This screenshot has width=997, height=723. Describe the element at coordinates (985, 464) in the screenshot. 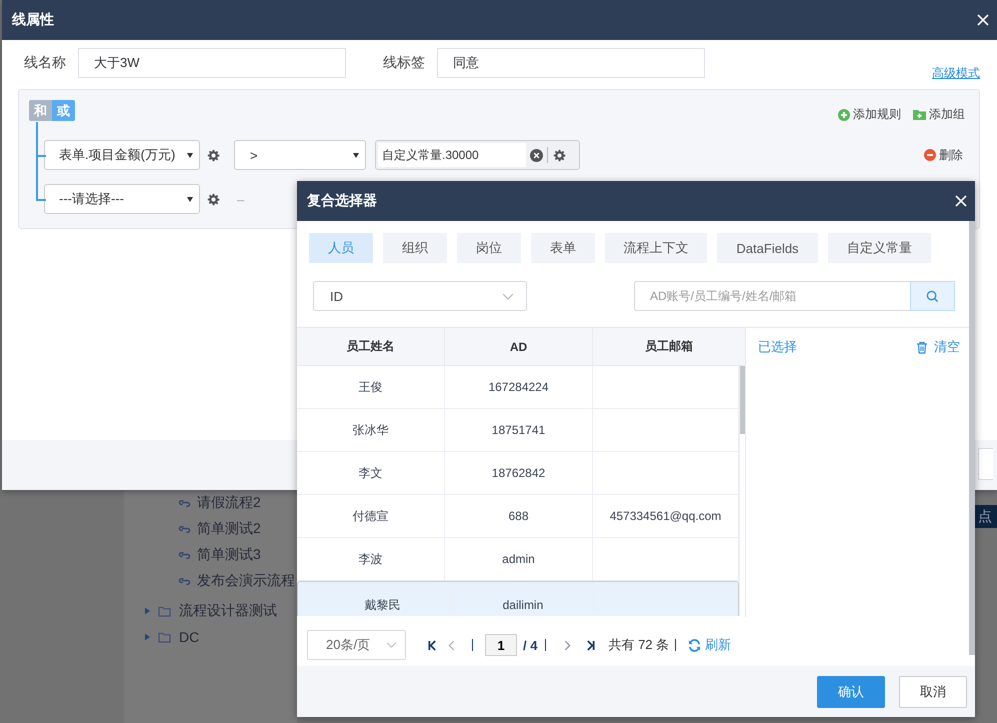

I see `input-field` at that location.